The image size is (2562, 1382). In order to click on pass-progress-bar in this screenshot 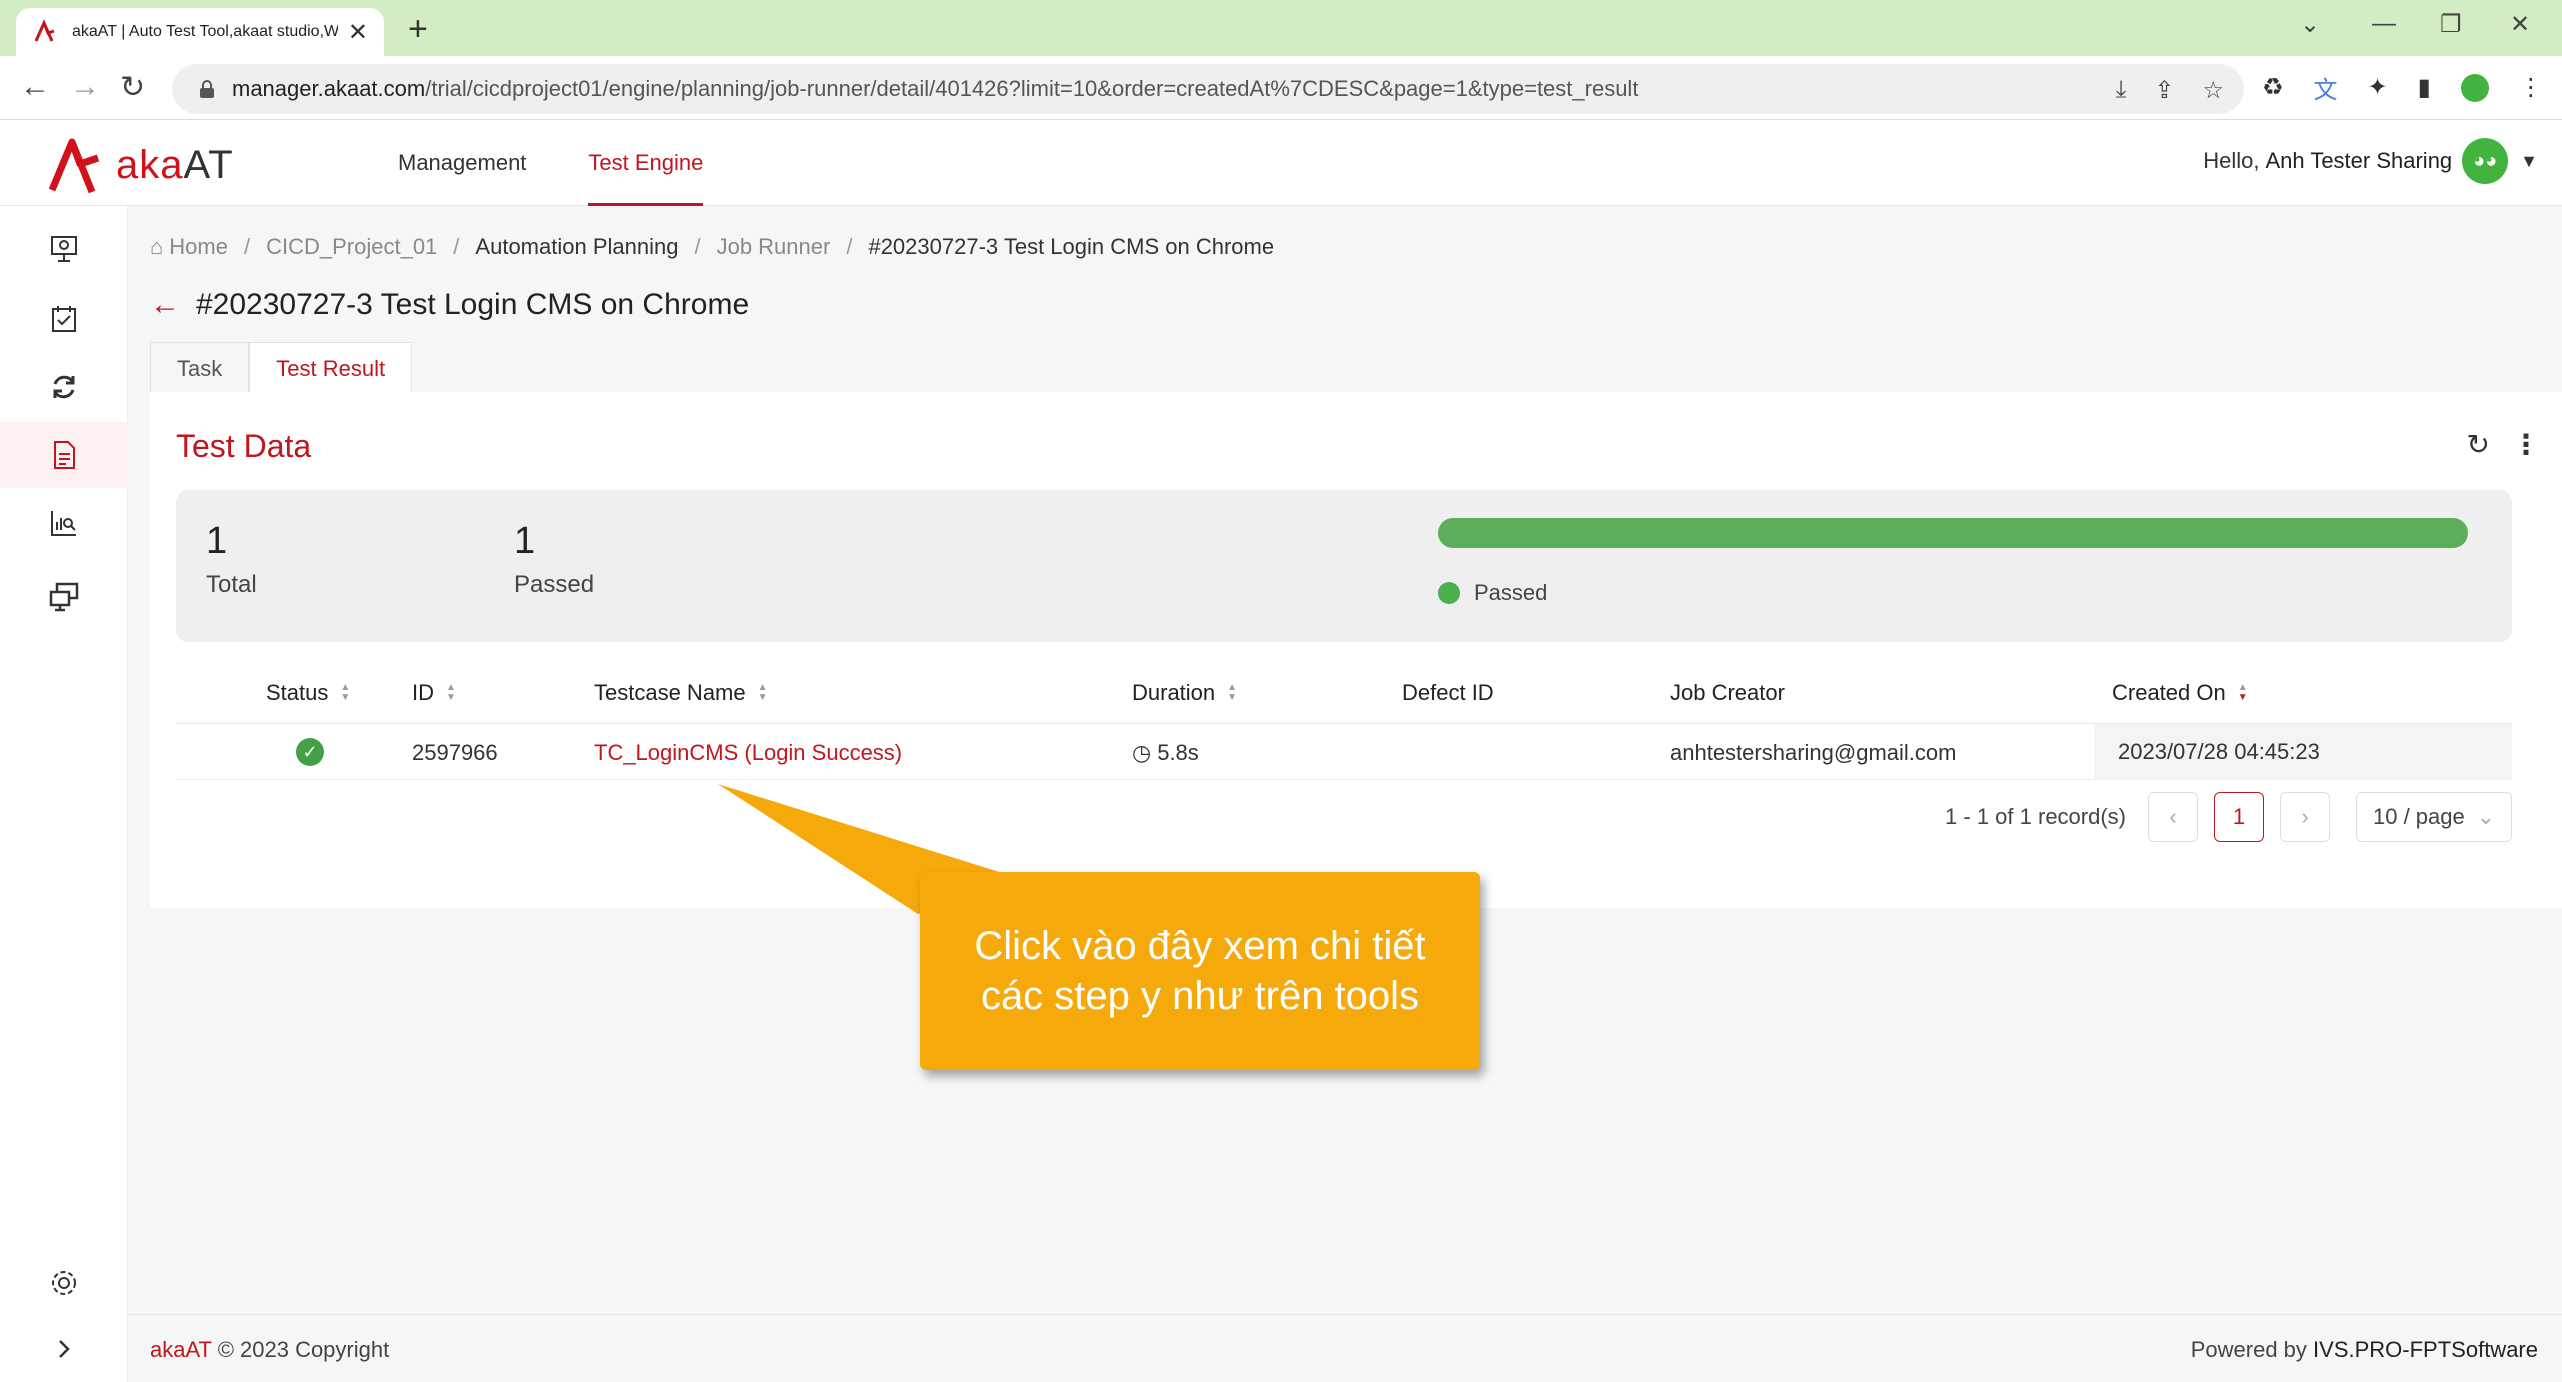, I will do `click(1953, 533)`.